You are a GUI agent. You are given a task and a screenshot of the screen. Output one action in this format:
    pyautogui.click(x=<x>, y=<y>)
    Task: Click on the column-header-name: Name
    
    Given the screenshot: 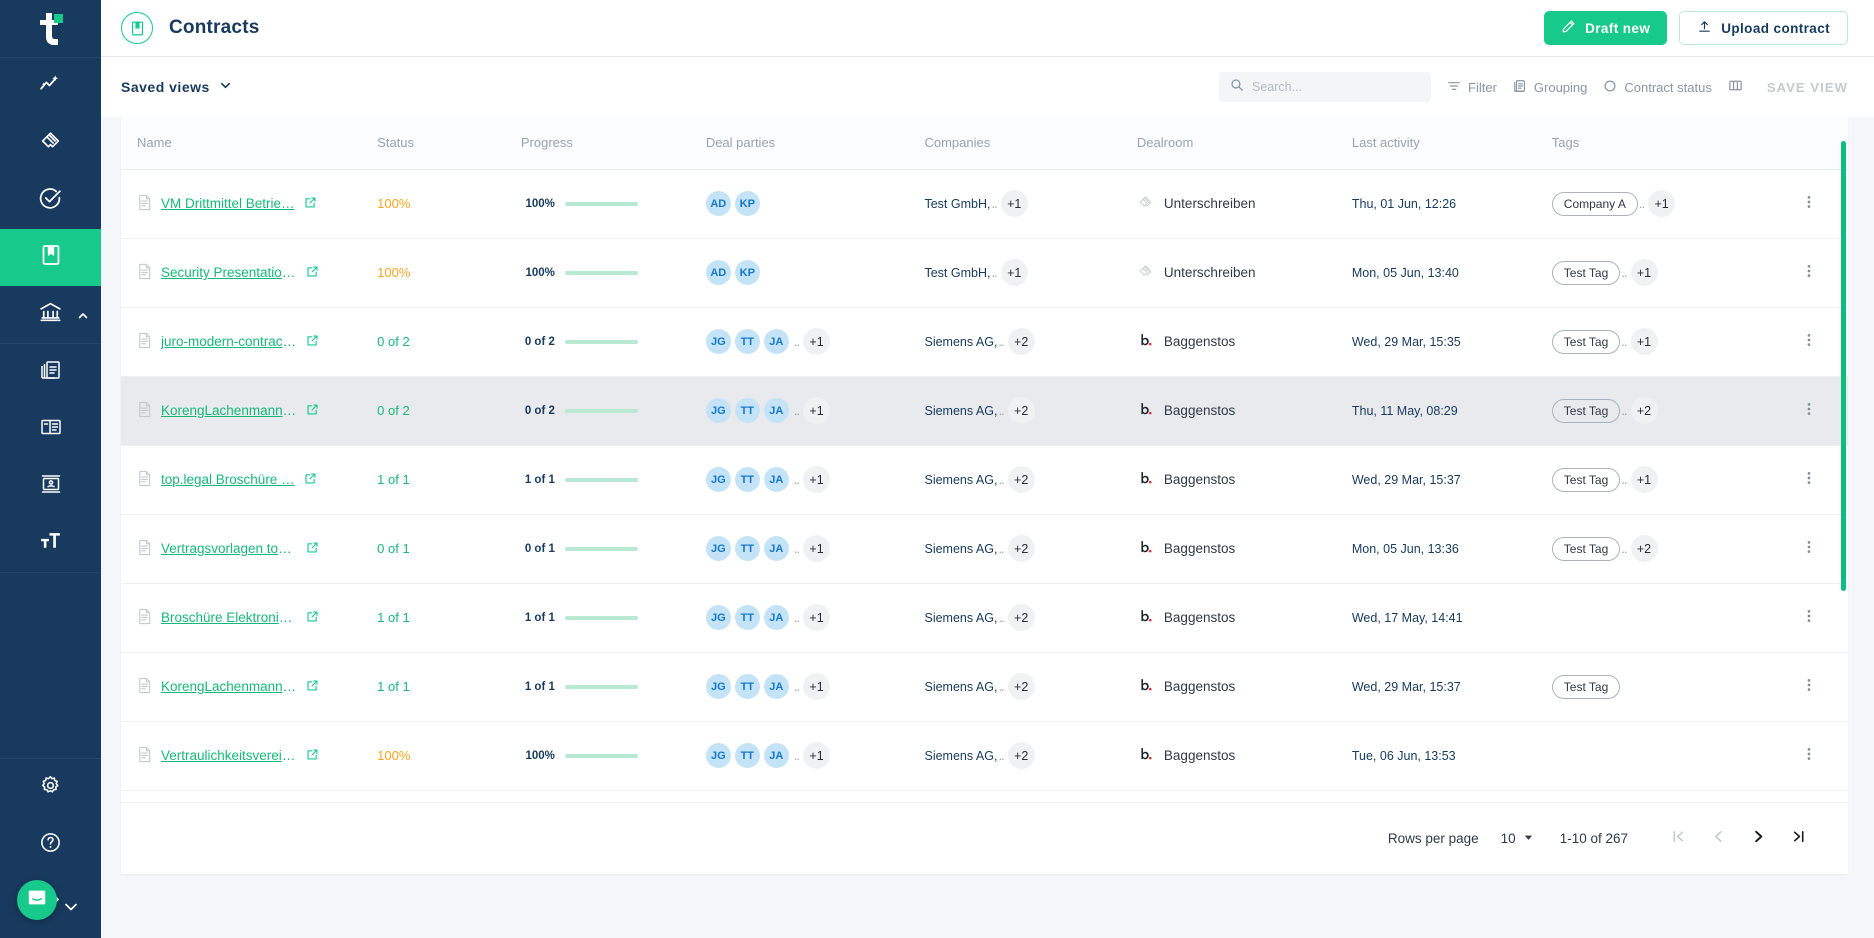 What is the action you would take?
    pyautogui.click(x=249, y=143)
    